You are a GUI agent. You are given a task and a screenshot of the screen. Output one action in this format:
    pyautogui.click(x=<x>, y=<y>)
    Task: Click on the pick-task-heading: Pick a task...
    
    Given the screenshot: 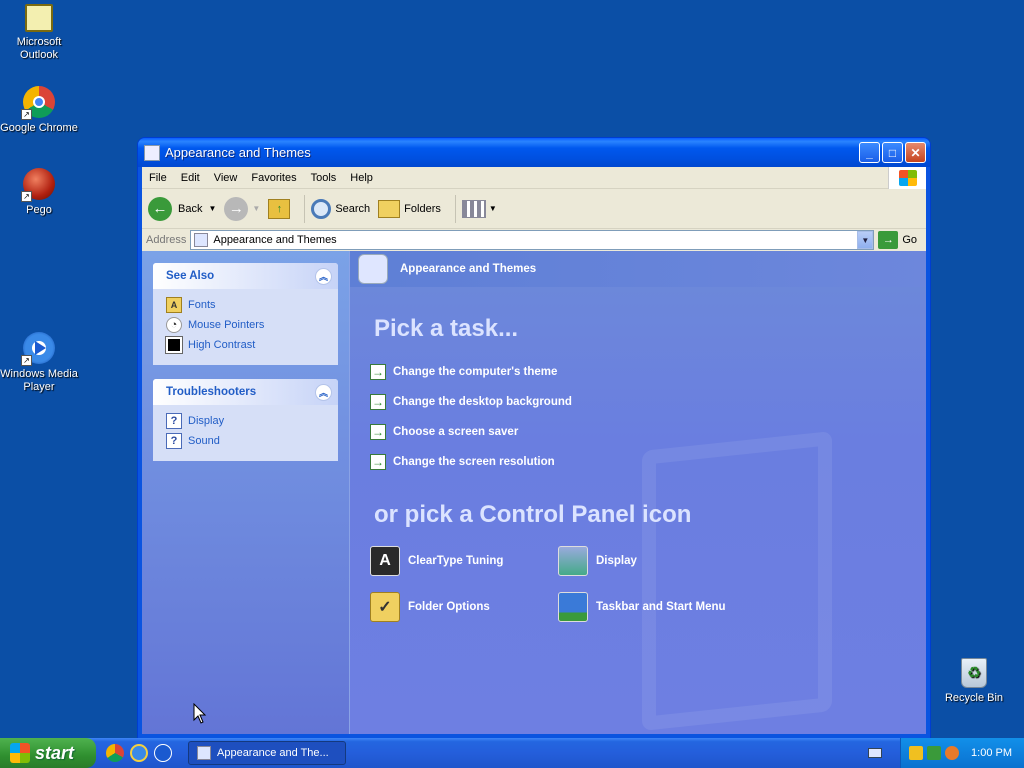 What is the action you would take?
    pyautogui.click(x=446, y=328)
    